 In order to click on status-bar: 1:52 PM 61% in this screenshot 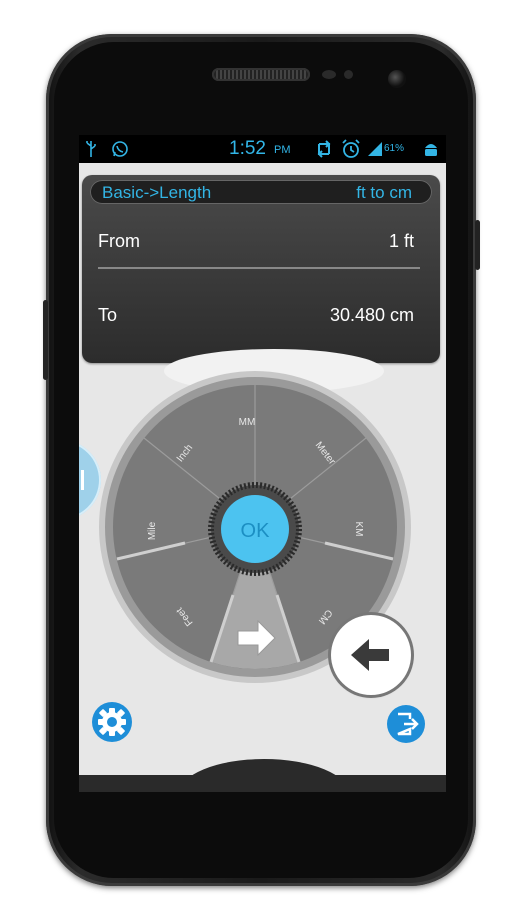, I will do `click(262, 149)`.